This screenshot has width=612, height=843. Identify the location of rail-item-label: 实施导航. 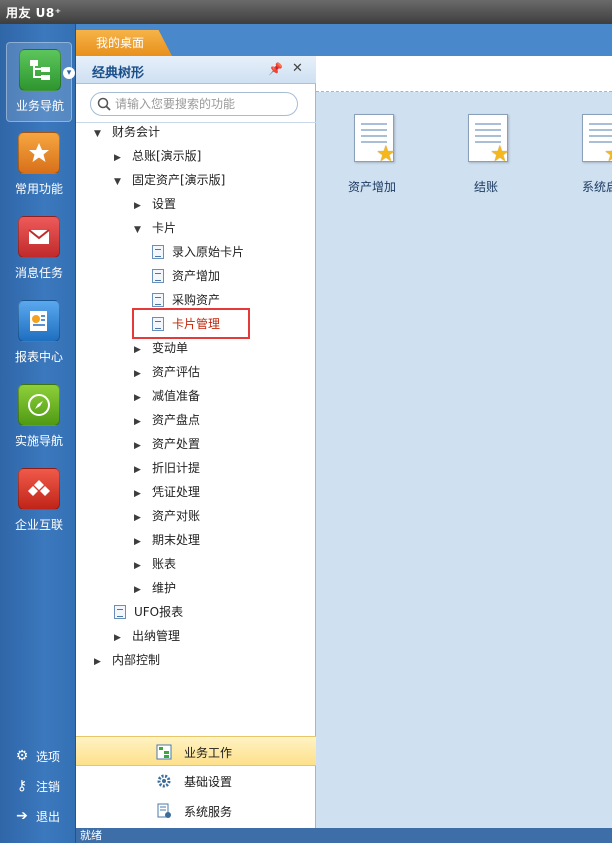
(38, 441).